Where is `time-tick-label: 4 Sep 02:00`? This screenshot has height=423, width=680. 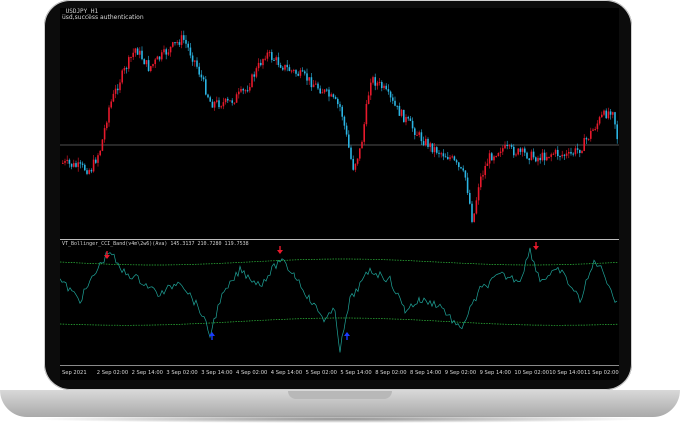
time-tick-label: 4 Sep 02:00 is located at coordinates (252, 373).